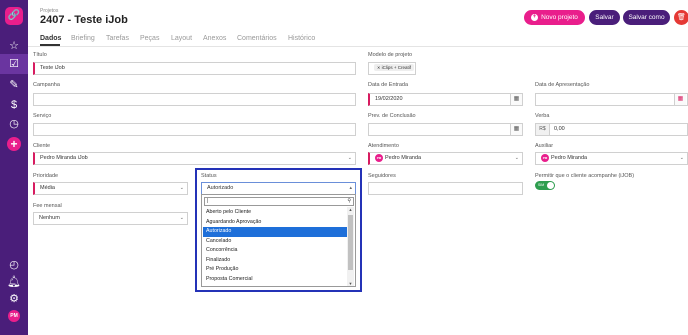 The height and width of the screenshot is (335, 688). What do you see at coordinates (275, 261) in the screenshot?
I see `status-option: Finalizado` at bounding box center [275, 261].